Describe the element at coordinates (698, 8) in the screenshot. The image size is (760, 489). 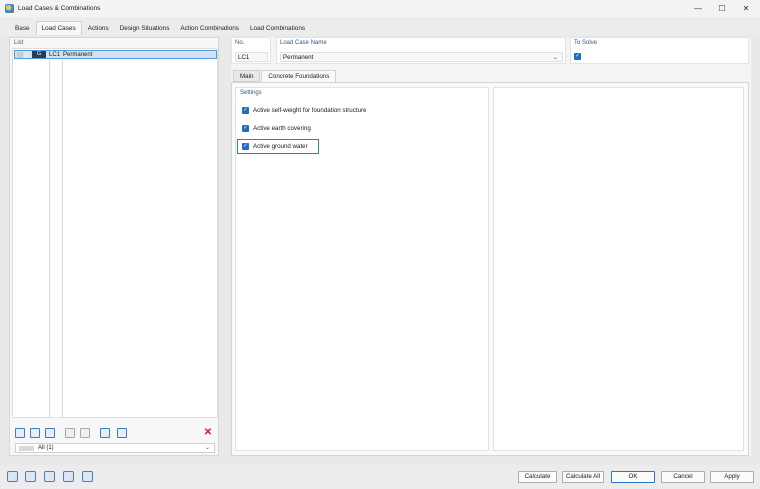
I see `minimize-button: —` at that location.